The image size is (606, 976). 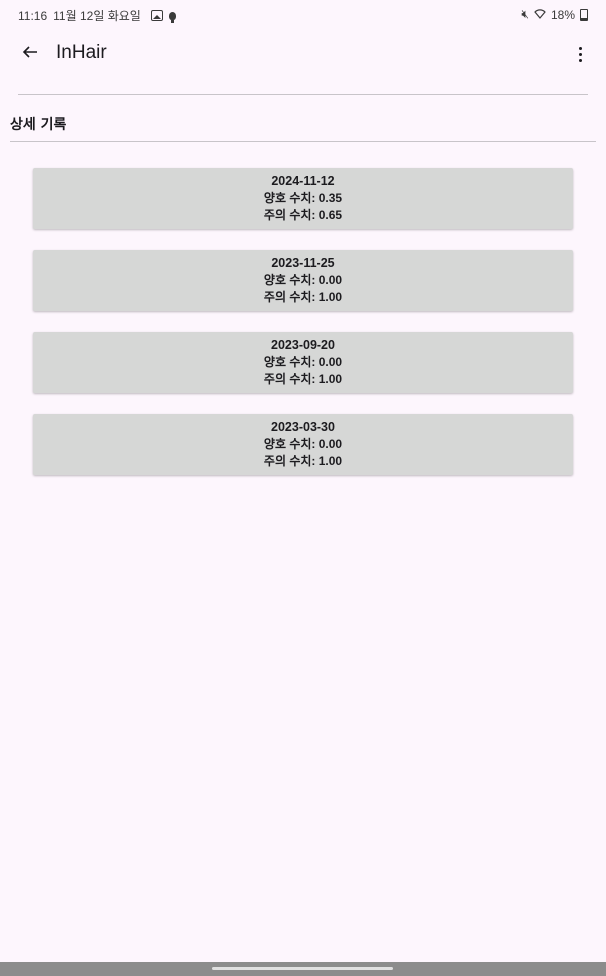 I want to click on status-left: 11:16 11월 12일 화요일, so click(x=97, y=15).